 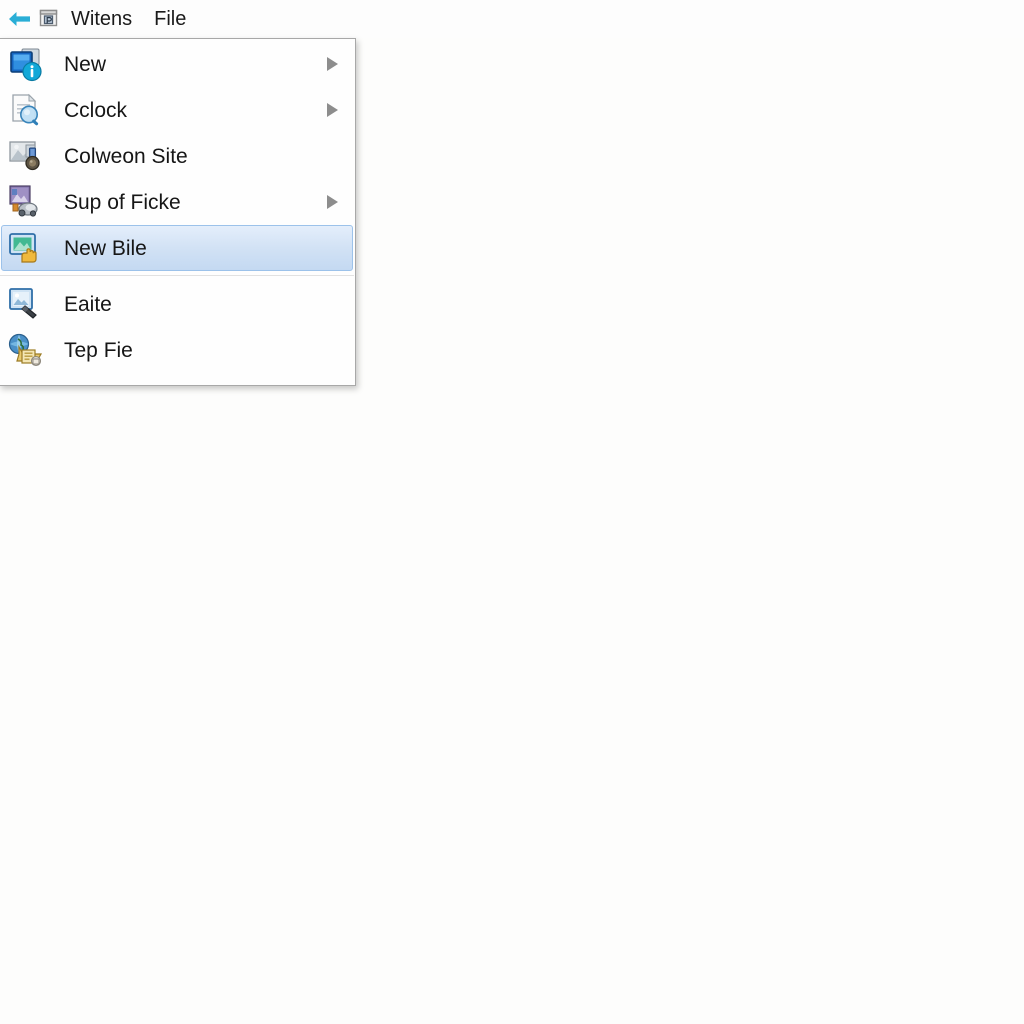 I want to click on menu-item-colweon-site: Colweon Site, so click(x=177, y=156).